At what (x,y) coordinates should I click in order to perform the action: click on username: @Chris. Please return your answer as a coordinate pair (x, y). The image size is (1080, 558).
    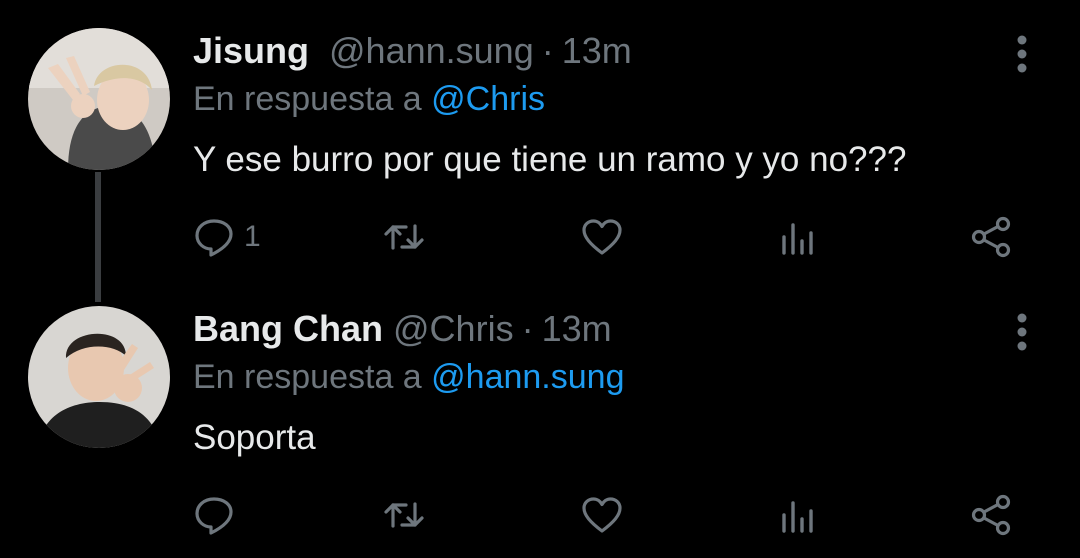
    Looking at the image, I should click on (453, 329).